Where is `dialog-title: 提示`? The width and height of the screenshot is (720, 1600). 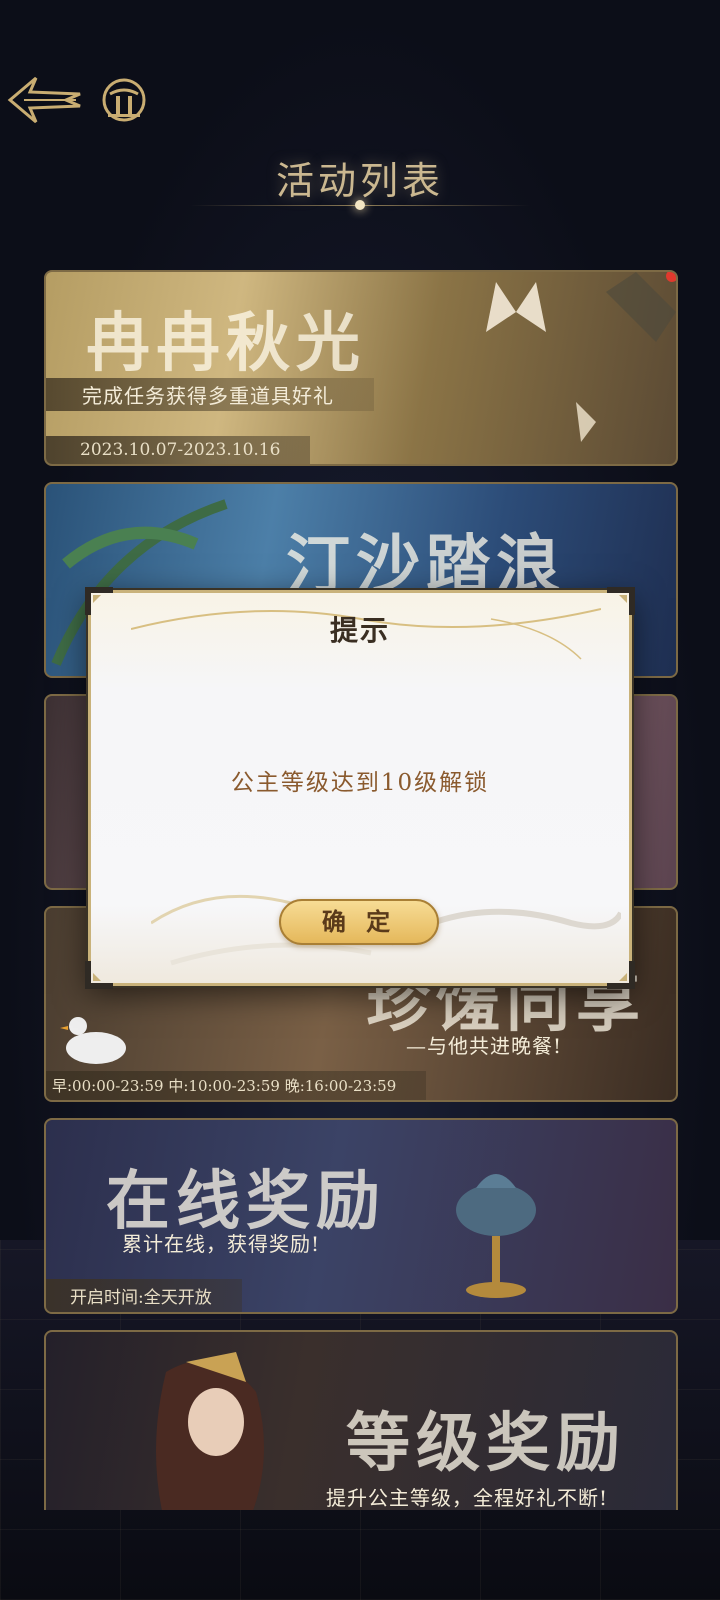
dialog-title: 提示 is located at coordinates (359, 630).